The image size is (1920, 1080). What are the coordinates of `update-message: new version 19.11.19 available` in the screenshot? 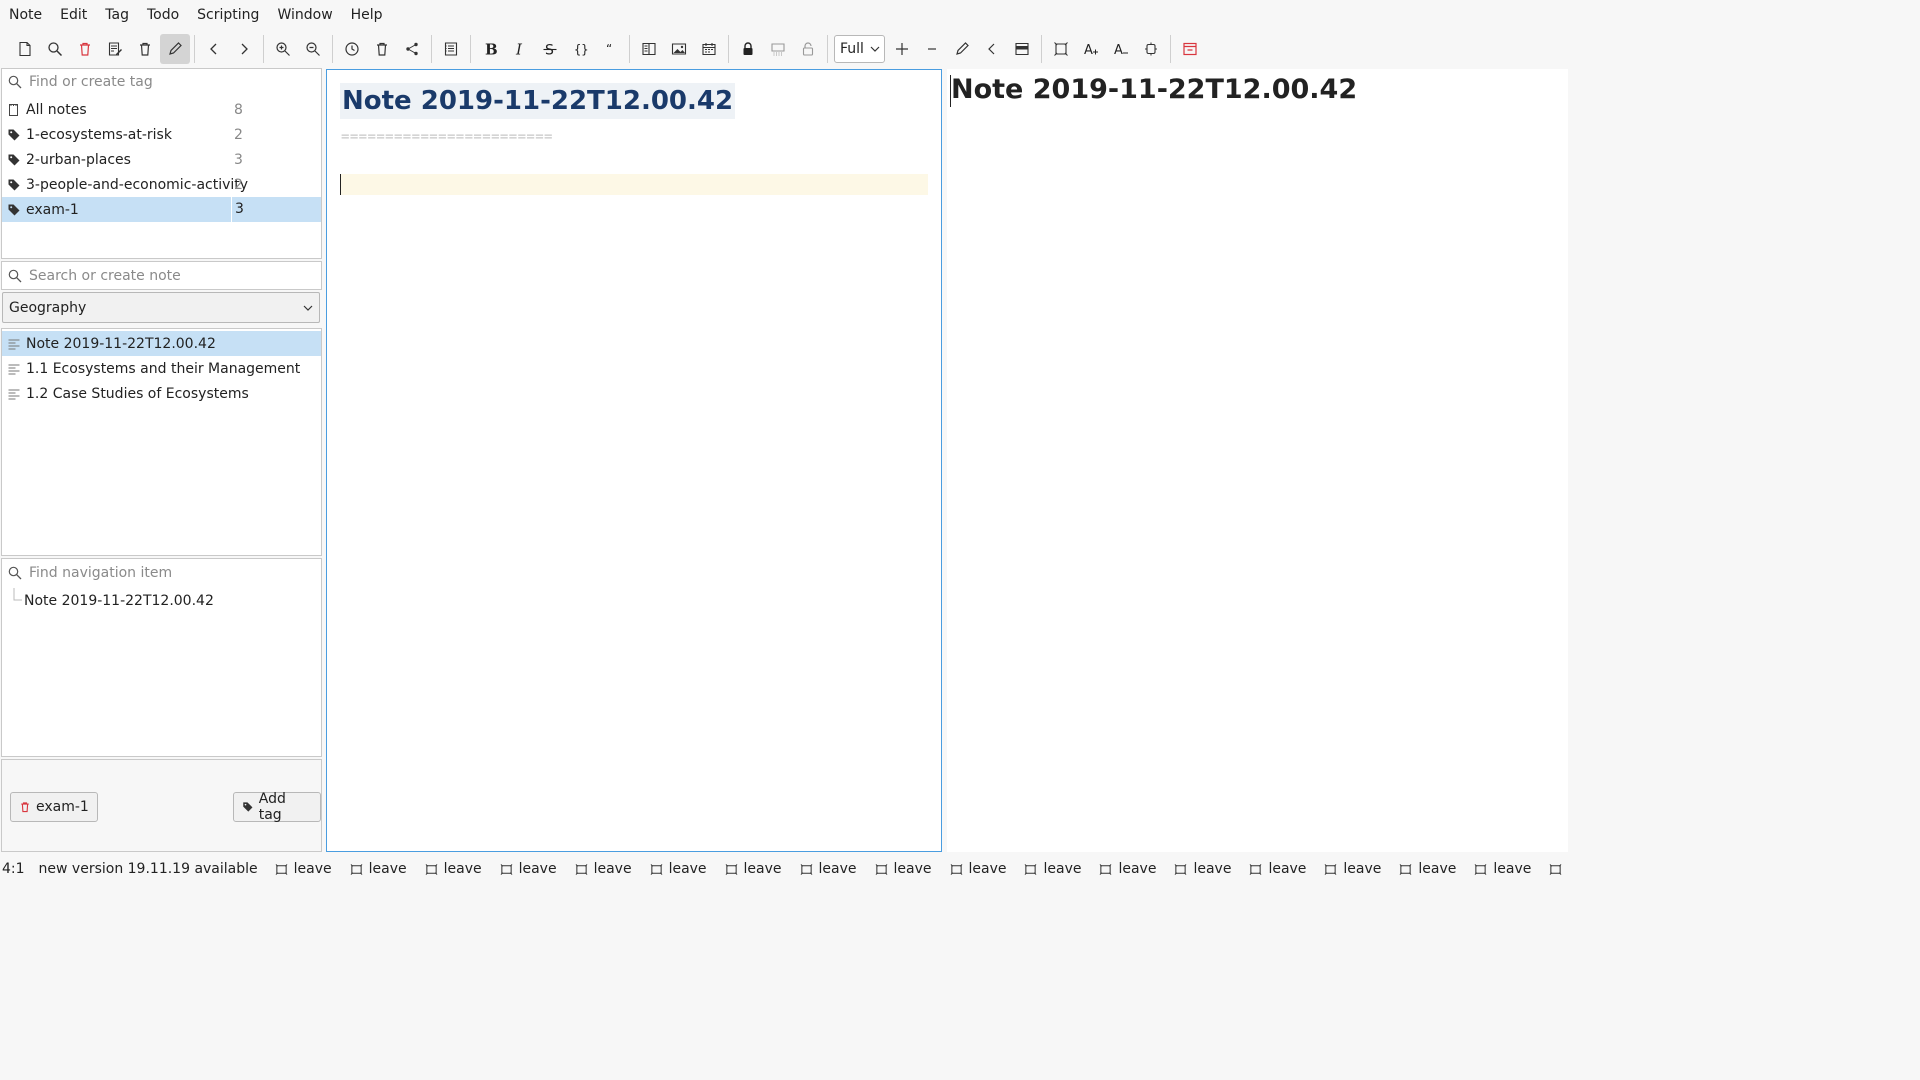 It's located at (148, 869).